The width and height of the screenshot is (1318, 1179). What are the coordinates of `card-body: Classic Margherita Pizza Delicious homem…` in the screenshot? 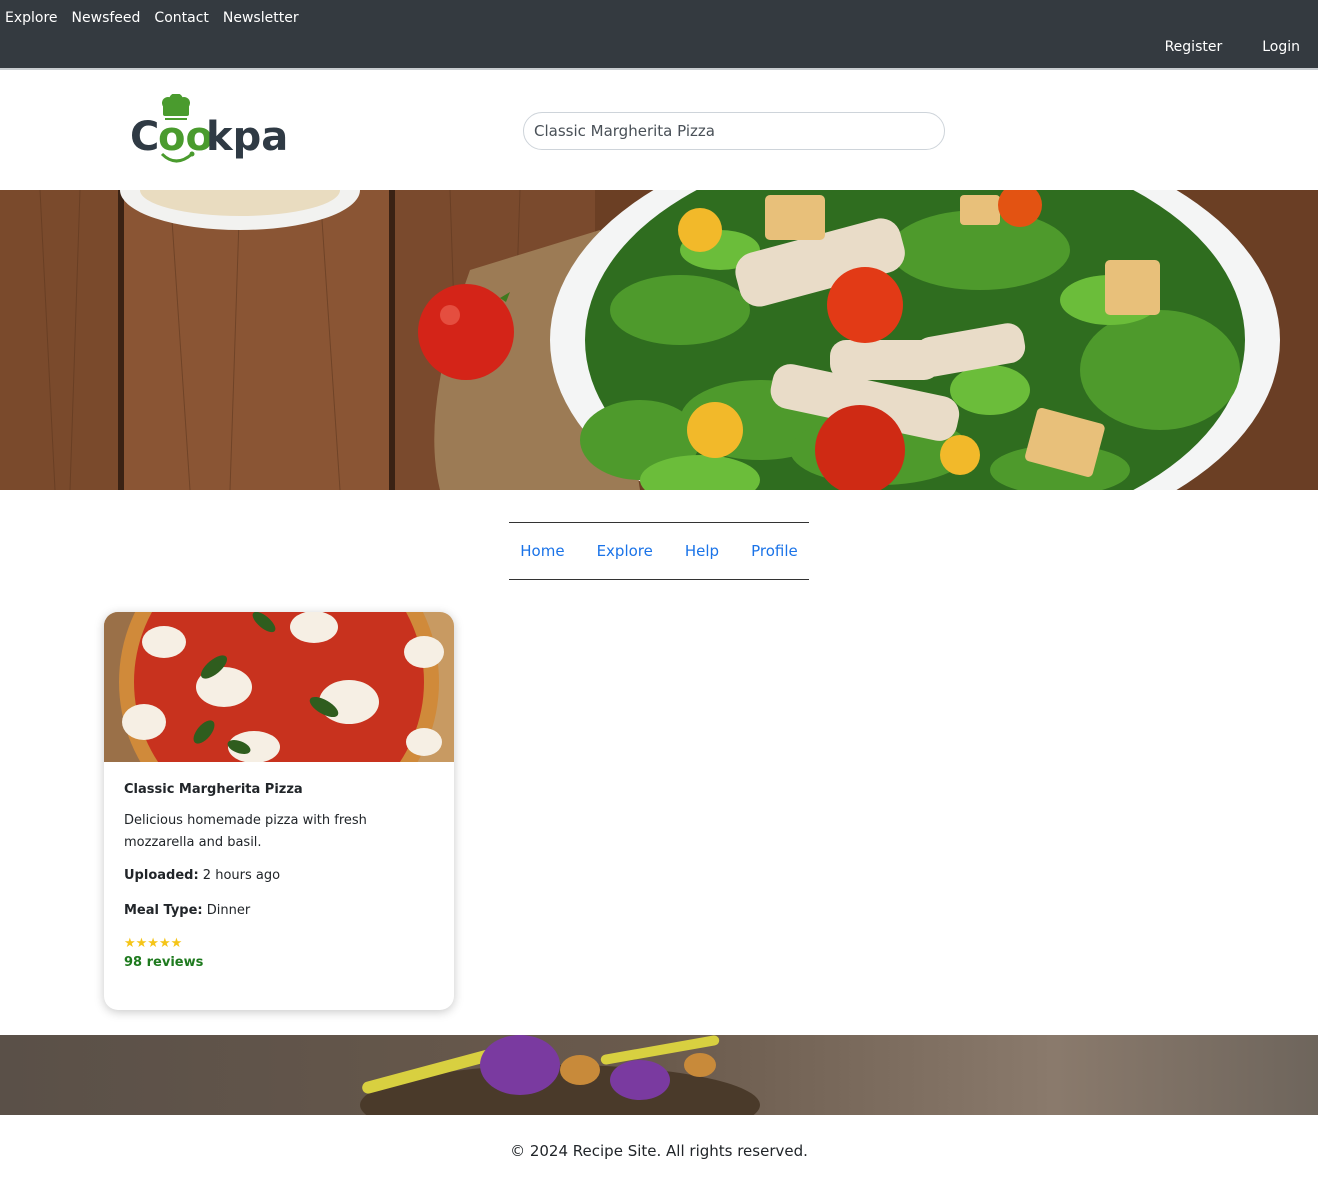 It's located at (279, 866).